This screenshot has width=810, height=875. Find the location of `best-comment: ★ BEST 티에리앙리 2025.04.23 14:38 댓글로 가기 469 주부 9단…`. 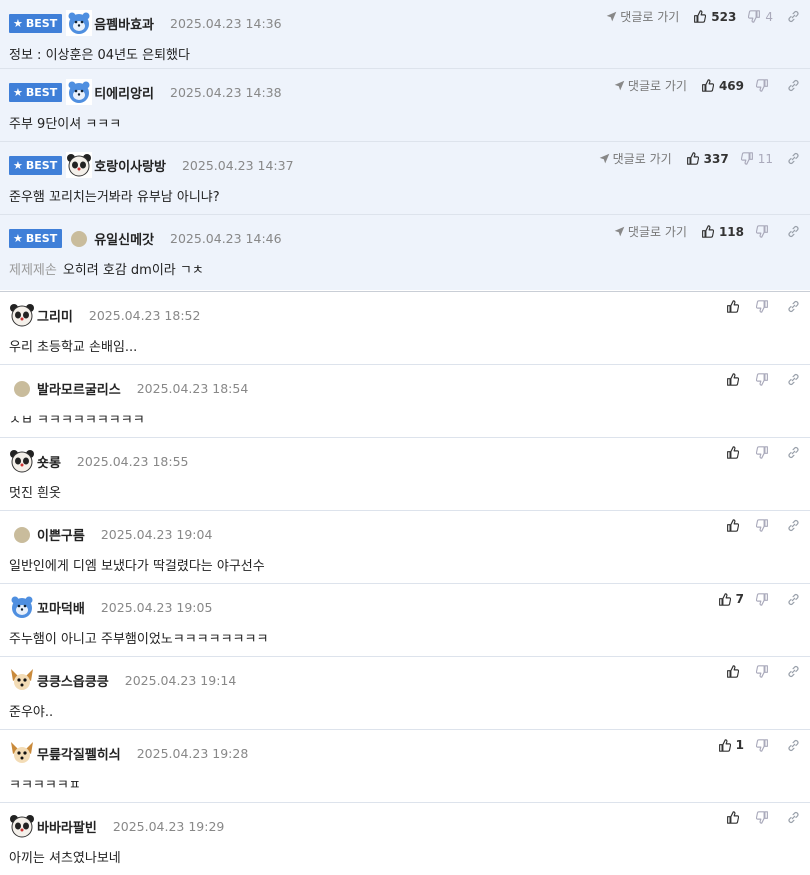

best-comment: ★ BEST 티에리앙리 2025.04.23 14:38 댓글로 가기 469 주부 9단… is located at coordinates (405, 105).